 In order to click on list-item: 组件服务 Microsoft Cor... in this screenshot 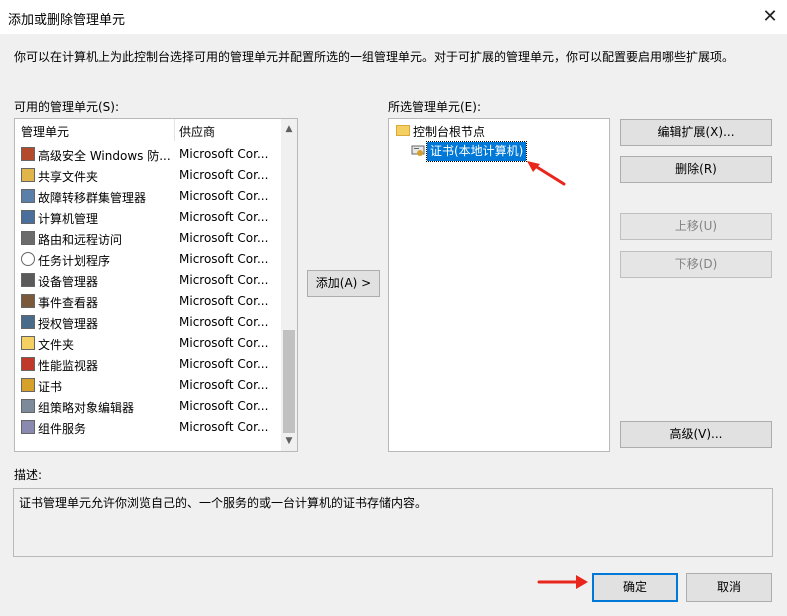, I will do `click(147, 427)`.